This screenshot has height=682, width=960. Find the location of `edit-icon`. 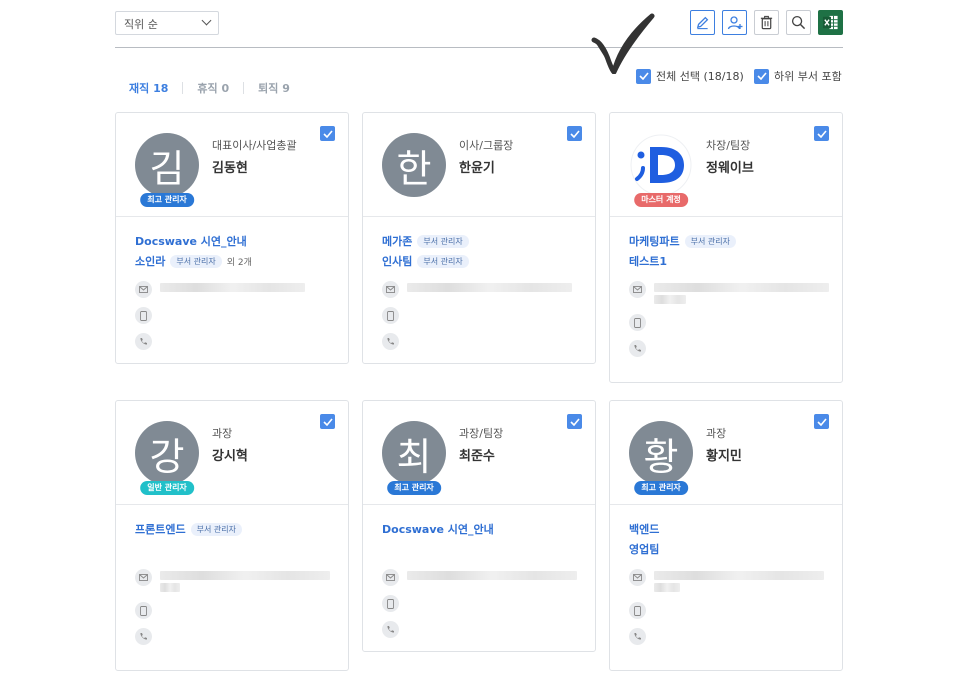

edit-icon is located at coordinates (702, 23).